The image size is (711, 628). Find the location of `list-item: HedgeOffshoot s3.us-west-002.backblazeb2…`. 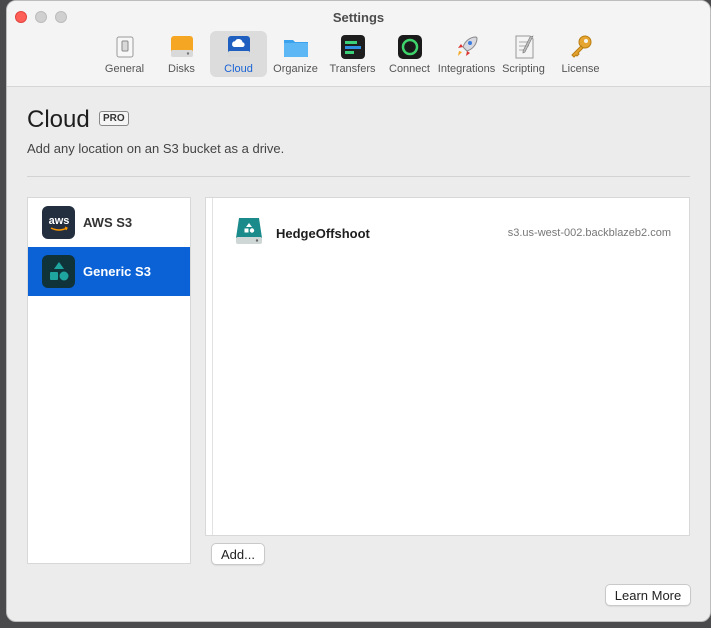

list-item: HedgeOffshoot s3.us-west-002.backblazeb2… is located at coordinates (452, 233).